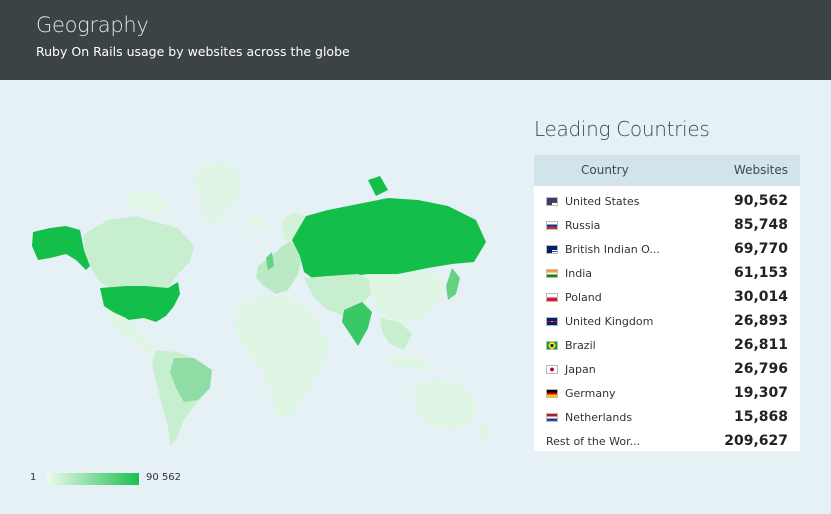 This screenshot has width=831, height=514. Describe the element at coordinates (667, 170) in the screenshot. I see `table-header: Country Websites` at that location.